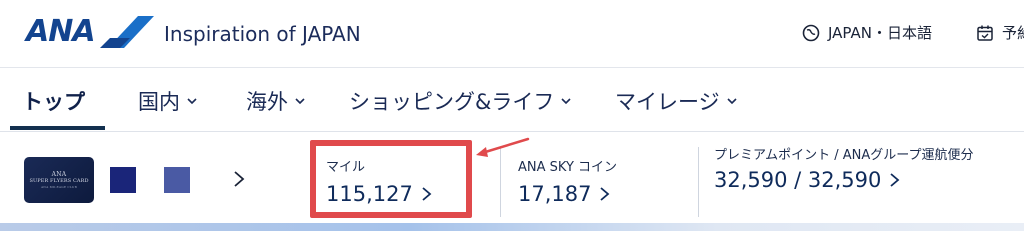 The width and height of the screenshot is (1024, 240). Describe the element at coordinates (667, 102) in the screenshot. I see `nav-tab-label: マイレージ` at that location.